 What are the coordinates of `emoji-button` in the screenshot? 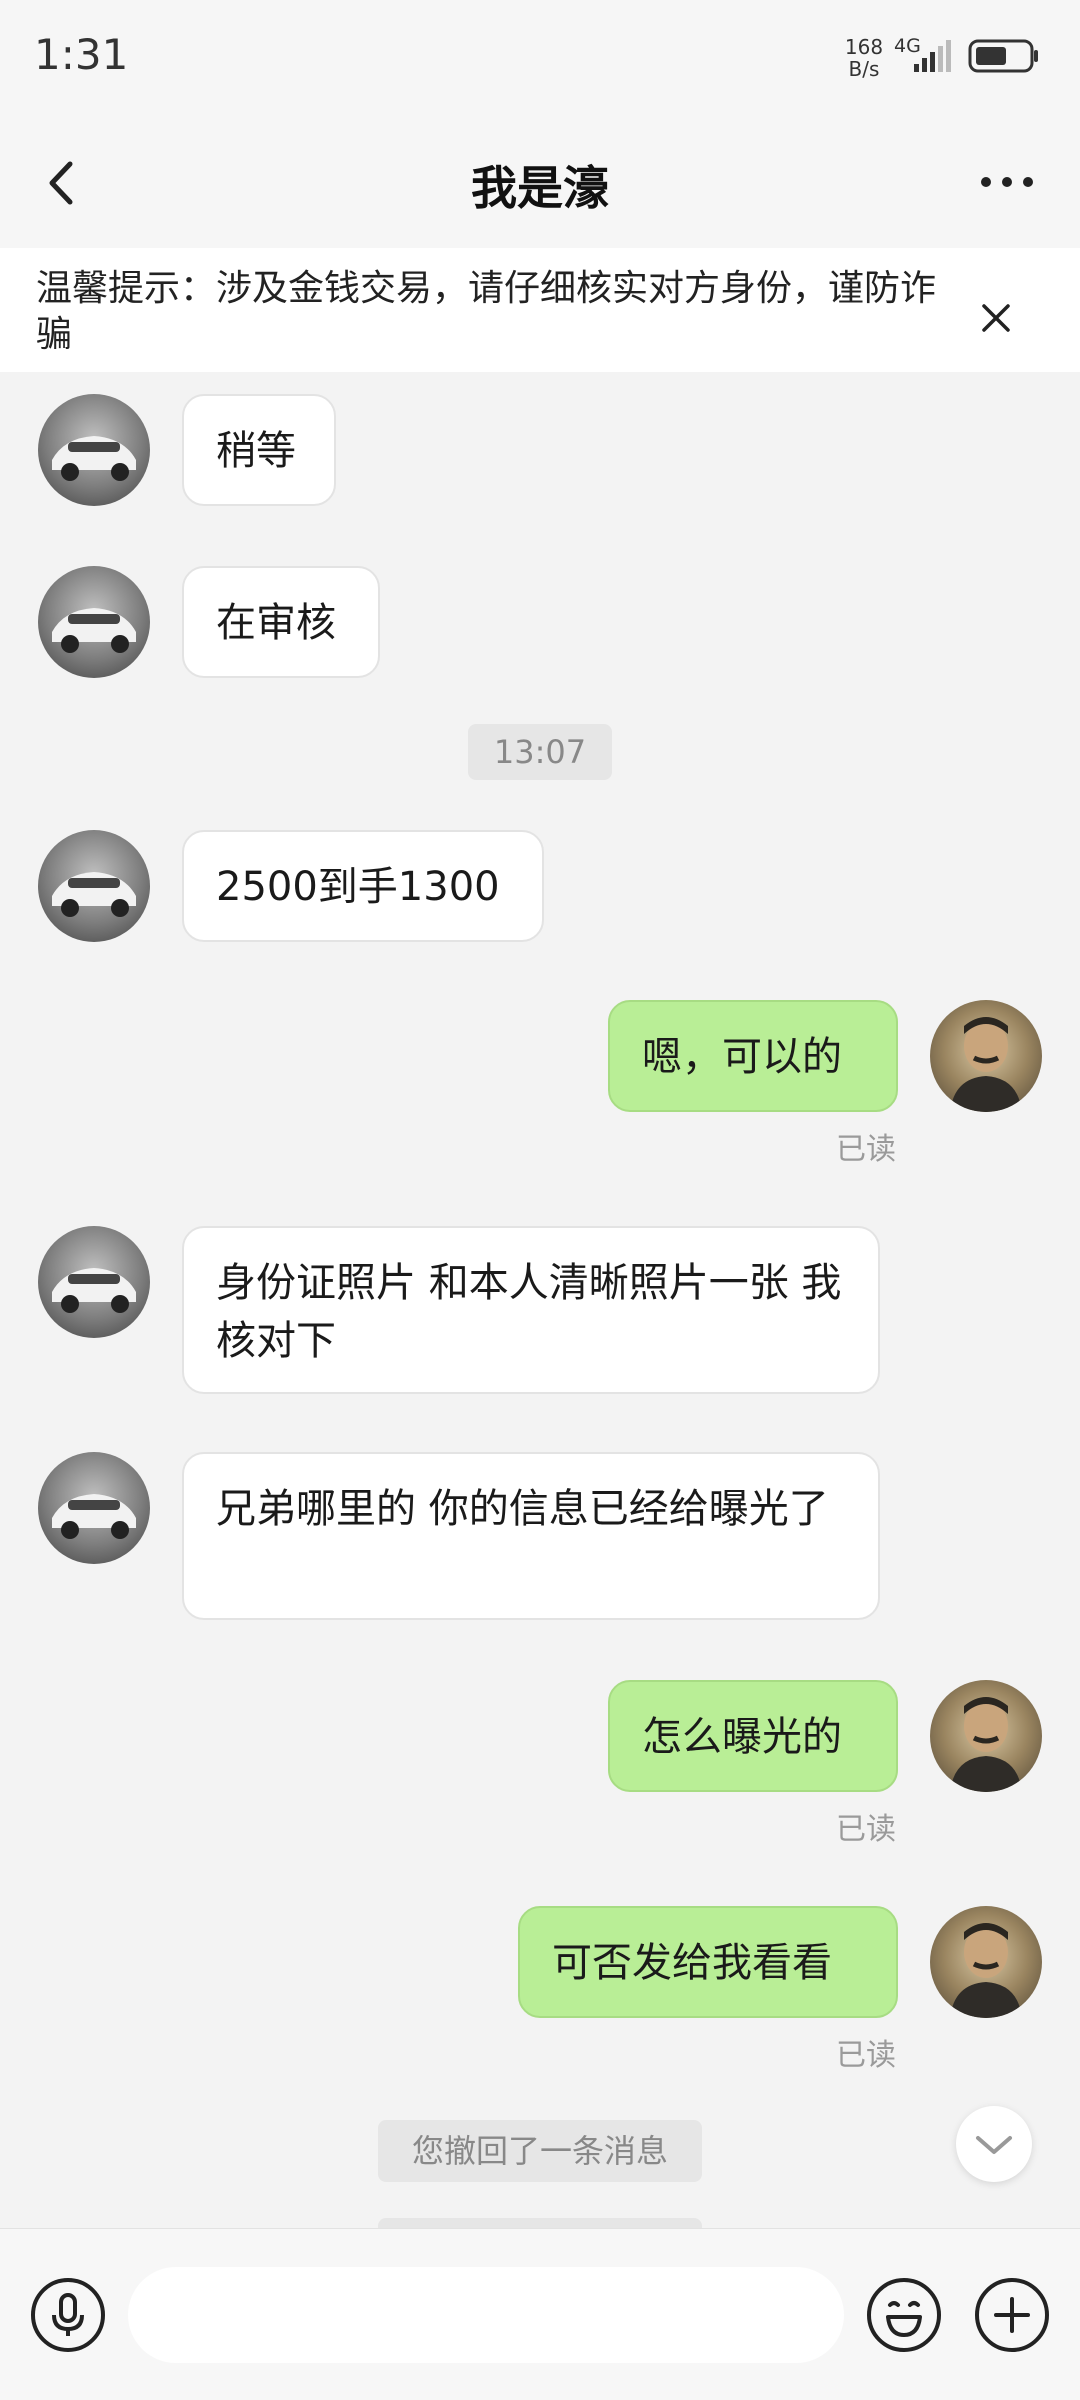 It's located at (904, 2315).